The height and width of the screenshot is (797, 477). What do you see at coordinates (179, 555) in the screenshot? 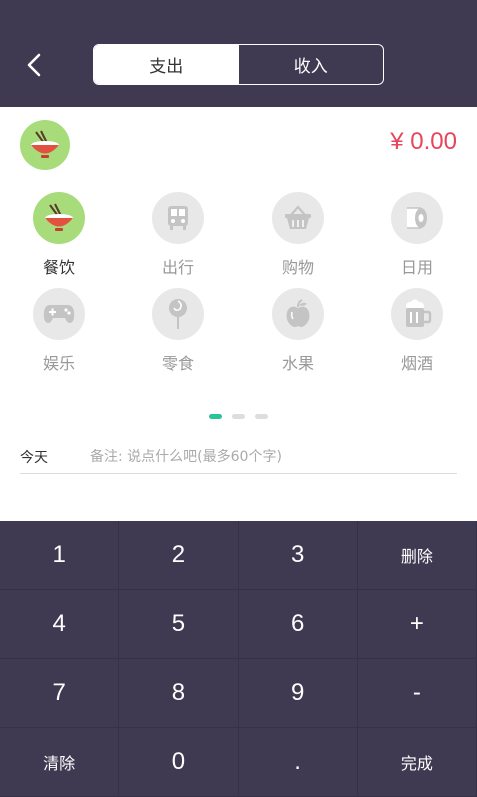
I see `key-2: 2` at bounding box center [179, 555].